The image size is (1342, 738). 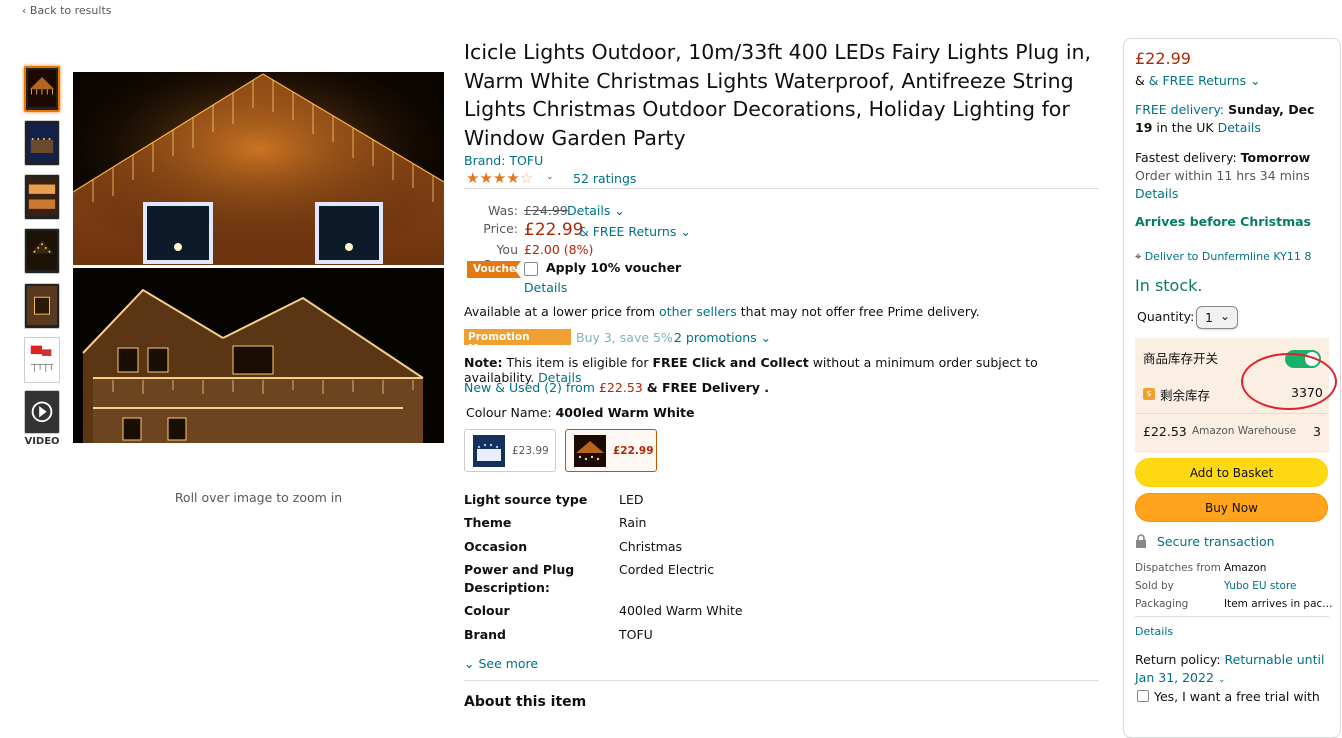 What do you see at coordinates (525, 702) in the screenshot?
I see `about-heading: About this item` at bounding box center [525, 702].